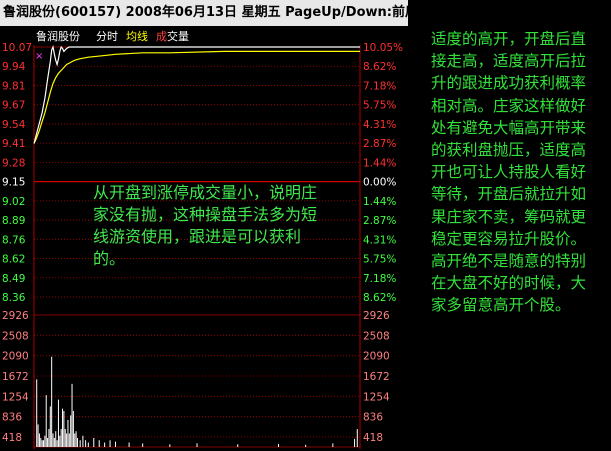  I want to click on avg-price-line, so click(196, 97).